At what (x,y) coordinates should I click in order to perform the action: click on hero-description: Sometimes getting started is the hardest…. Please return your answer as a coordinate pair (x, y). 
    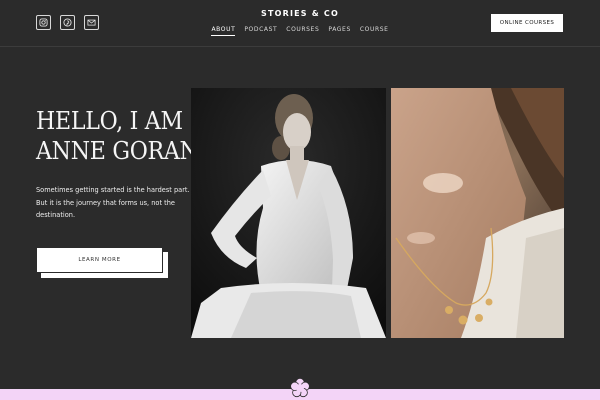
    Looking at the image, I should click on (113, 202).